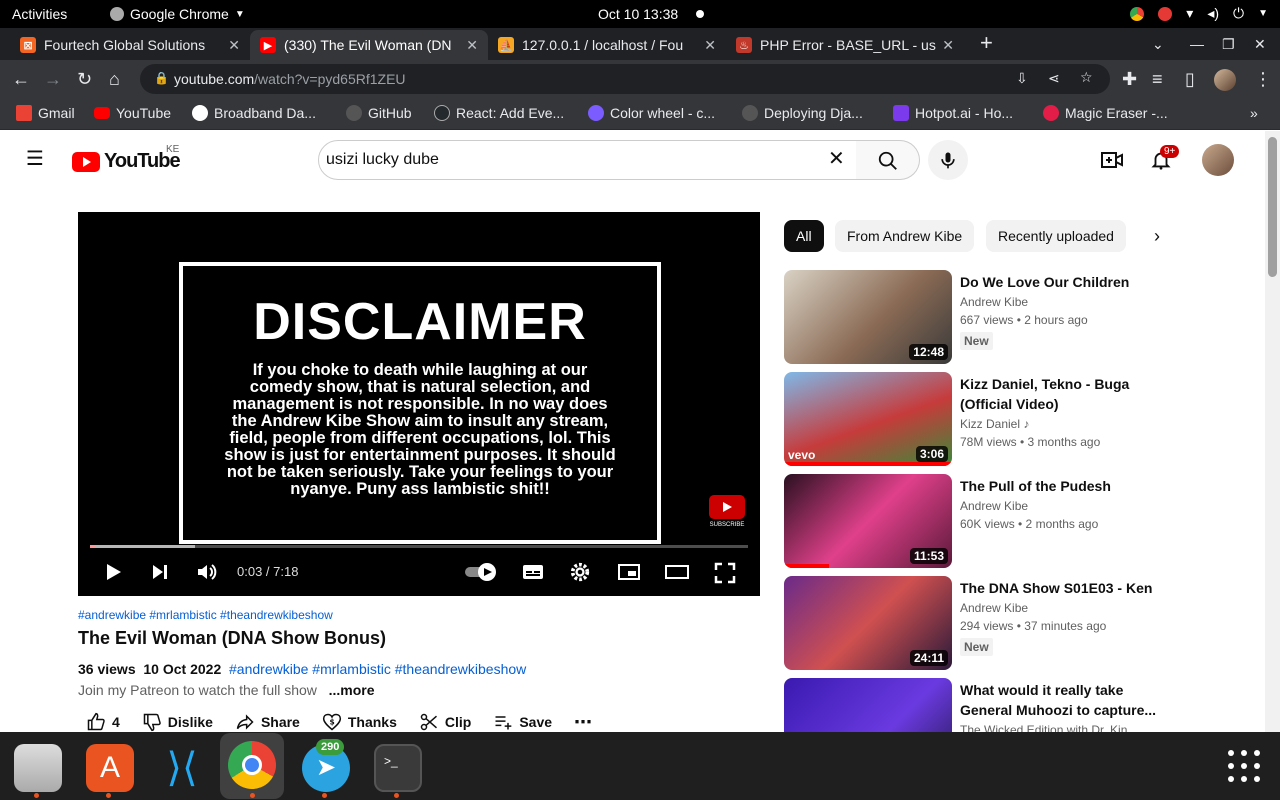 This screenshot has width=1280, height=800. What do you see at coordinates (84, 79) in the screenshot?
I see `reload-icon: ↻` at bounding box center [84, 79].